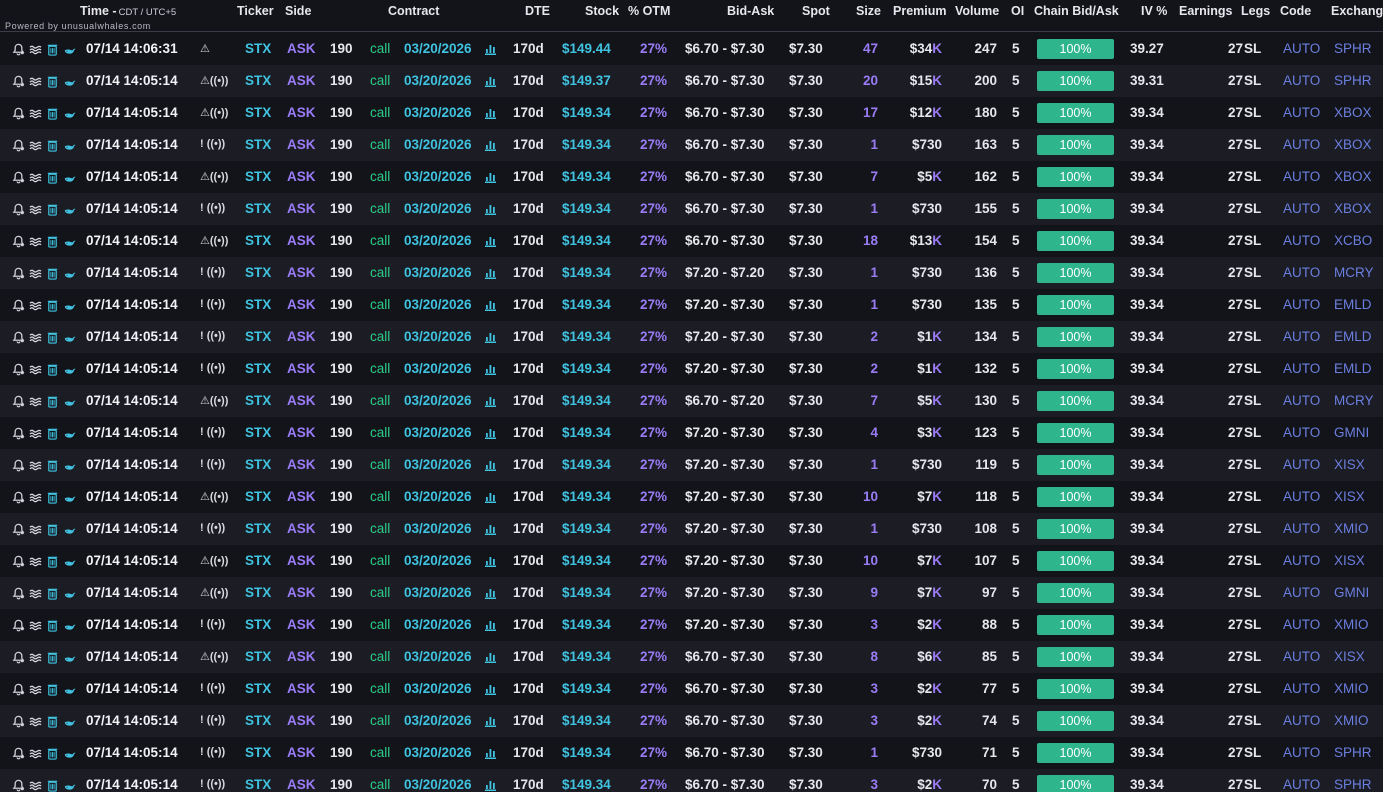 The image size is (1383, 792). I want to click on header-otm: % OTM, so click(649, 11).